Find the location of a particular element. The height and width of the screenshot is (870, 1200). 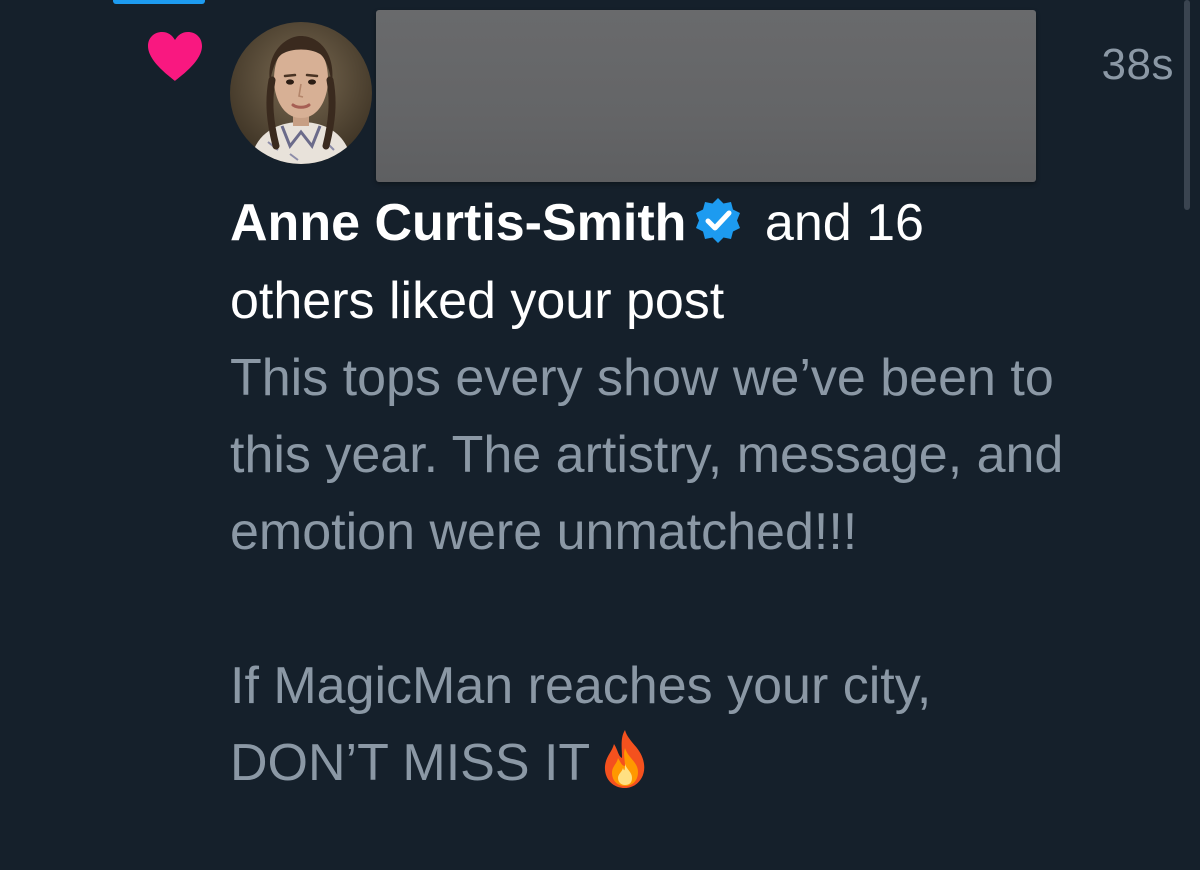

actor-name: Anne Curtis-Smith is located at coordinates (458, 223).